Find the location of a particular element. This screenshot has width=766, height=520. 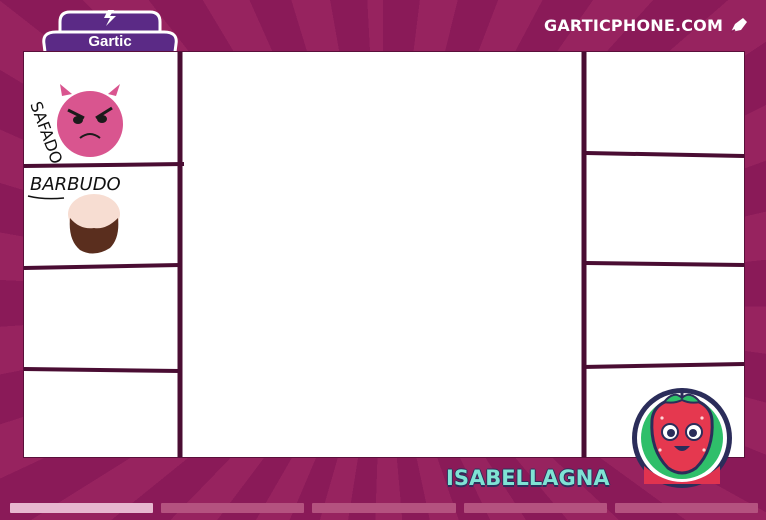

svg-text: Gartic is located at coordinates (109, 41).